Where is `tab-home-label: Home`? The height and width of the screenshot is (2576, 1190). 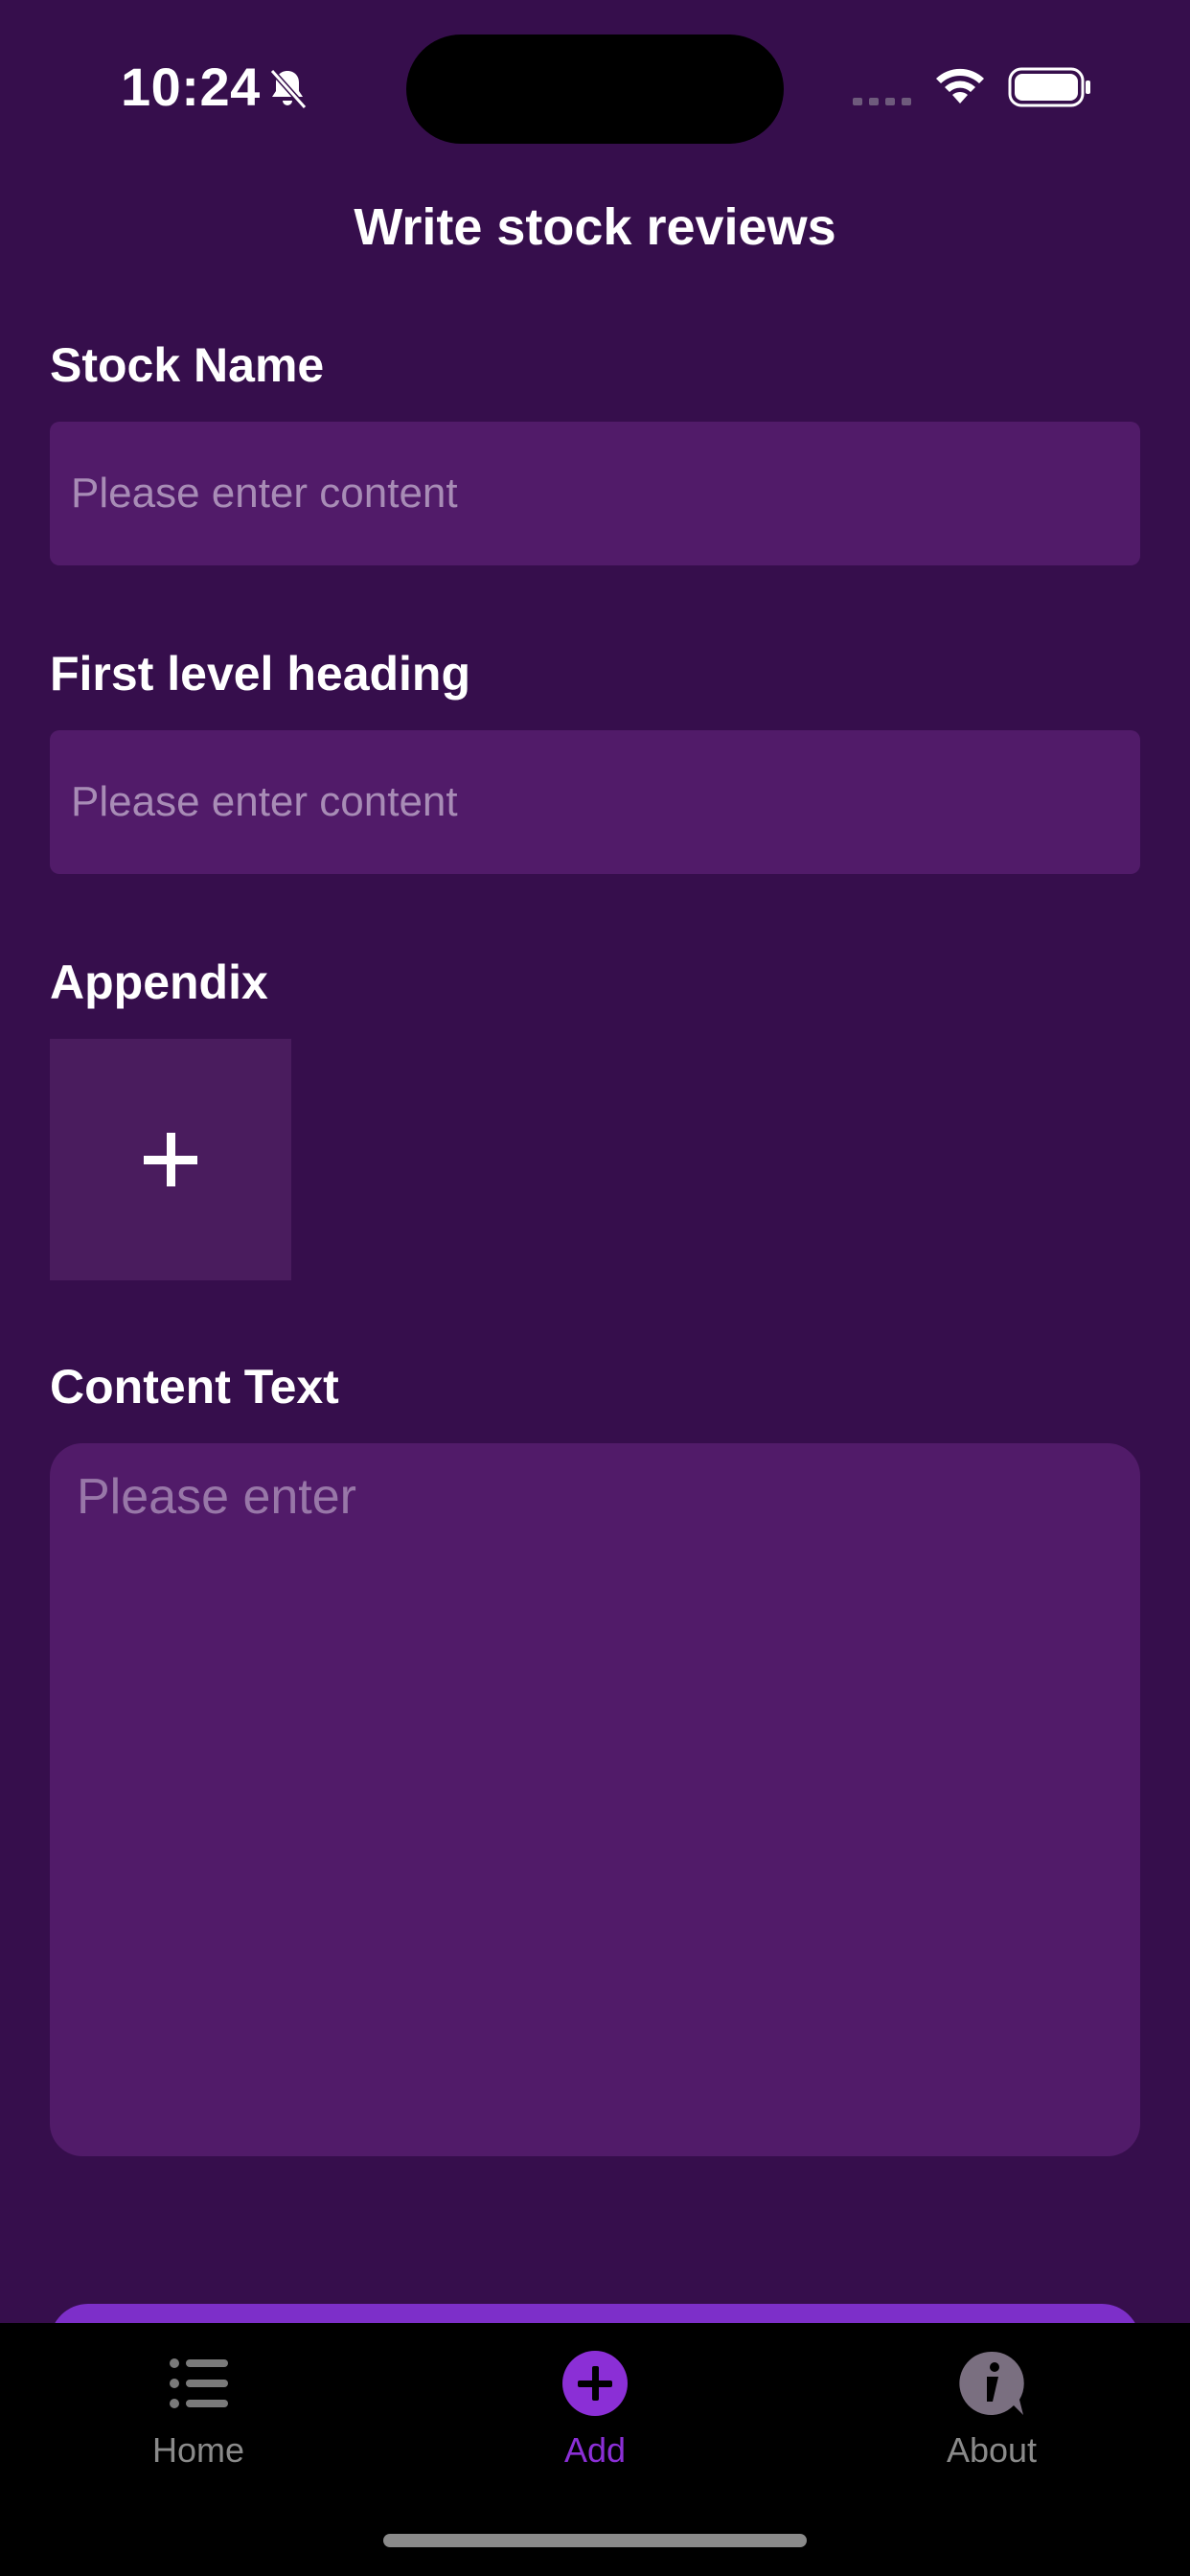 tab-home-label: Home is located at coordinates (198, 2450).